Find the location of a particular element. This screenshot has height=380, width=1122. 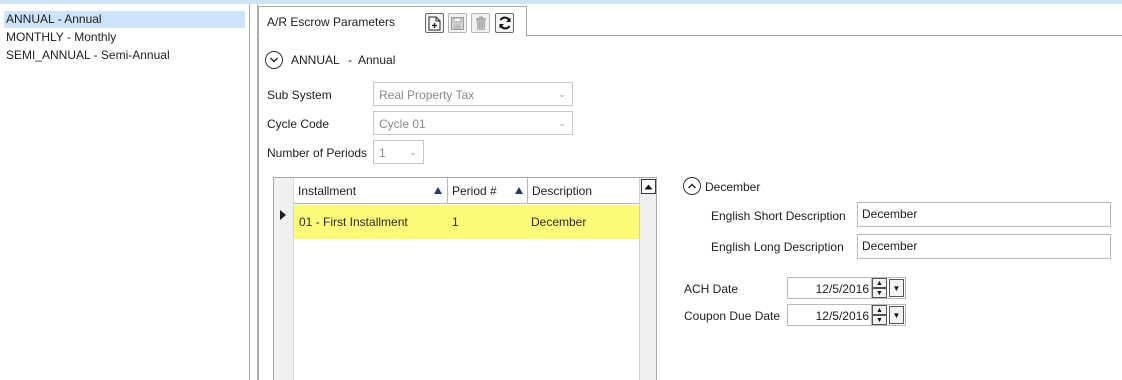

column-header-label: Installment is located at coordinates (327, 191).